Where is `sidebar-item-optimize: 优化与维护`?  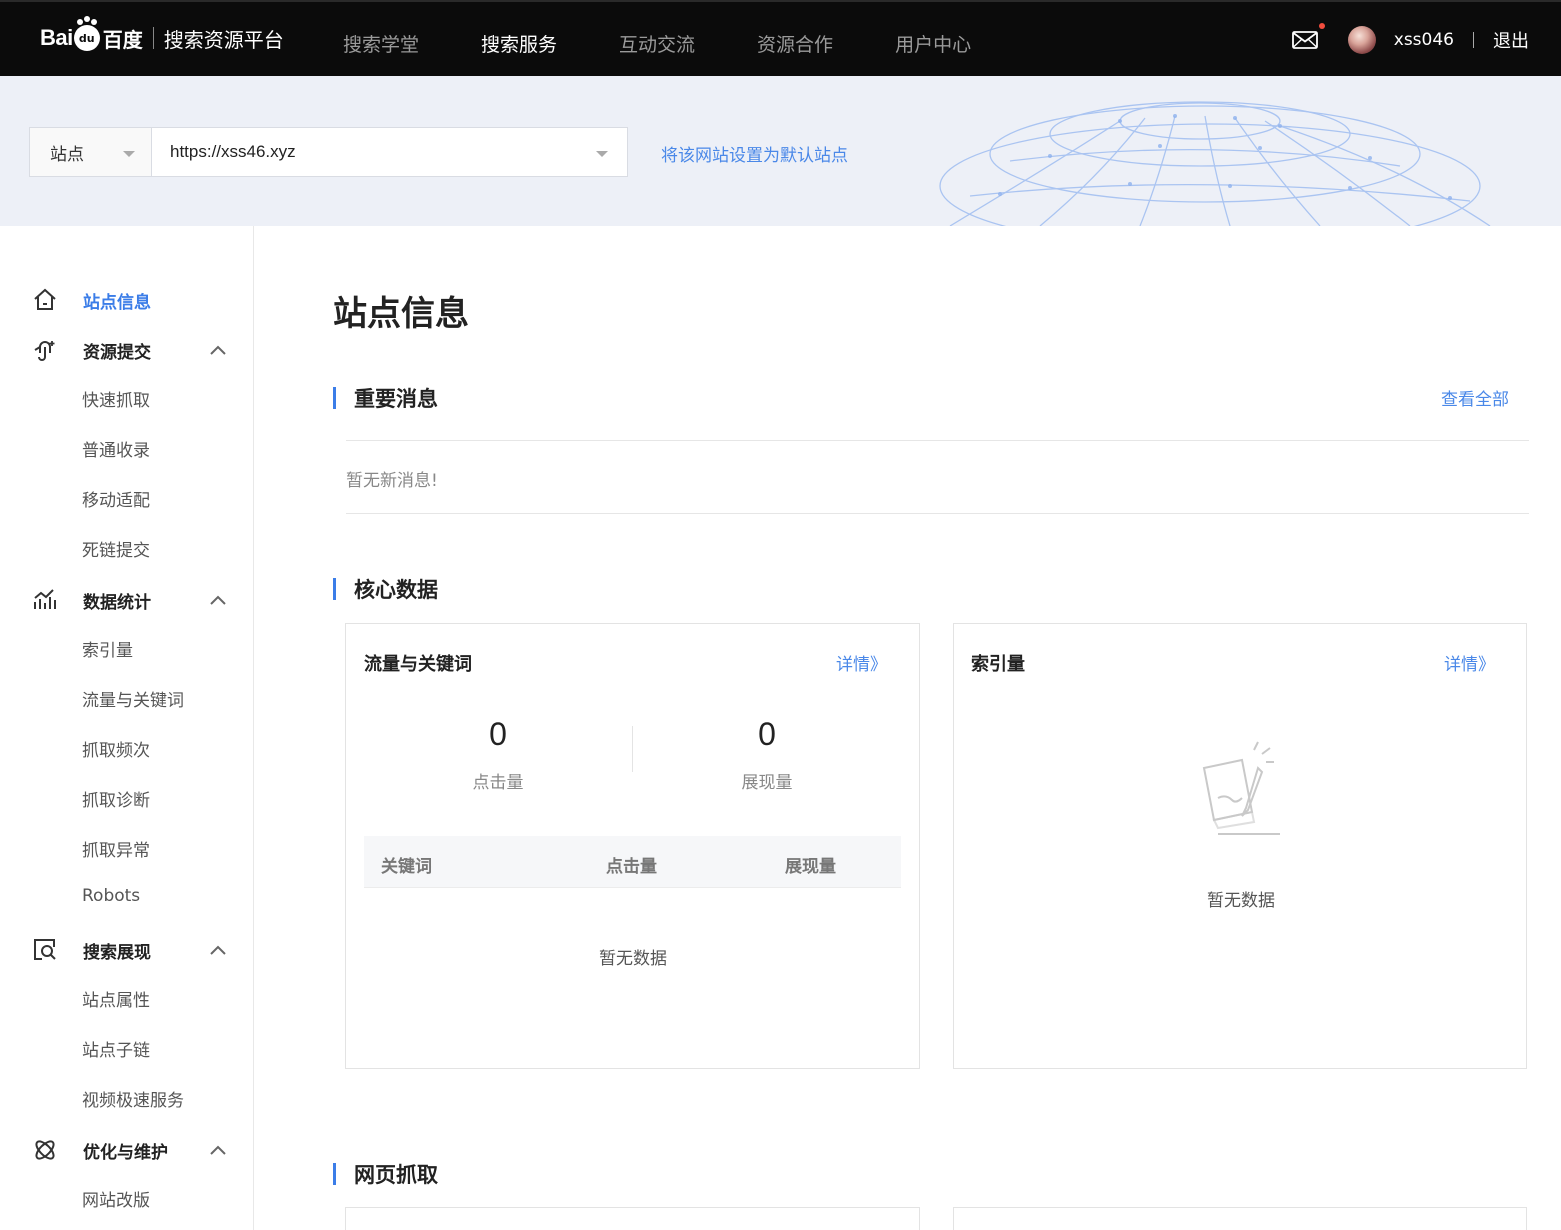 sidebar-item-optimize: 优化与维护 is located at coordinates (127, 1150).